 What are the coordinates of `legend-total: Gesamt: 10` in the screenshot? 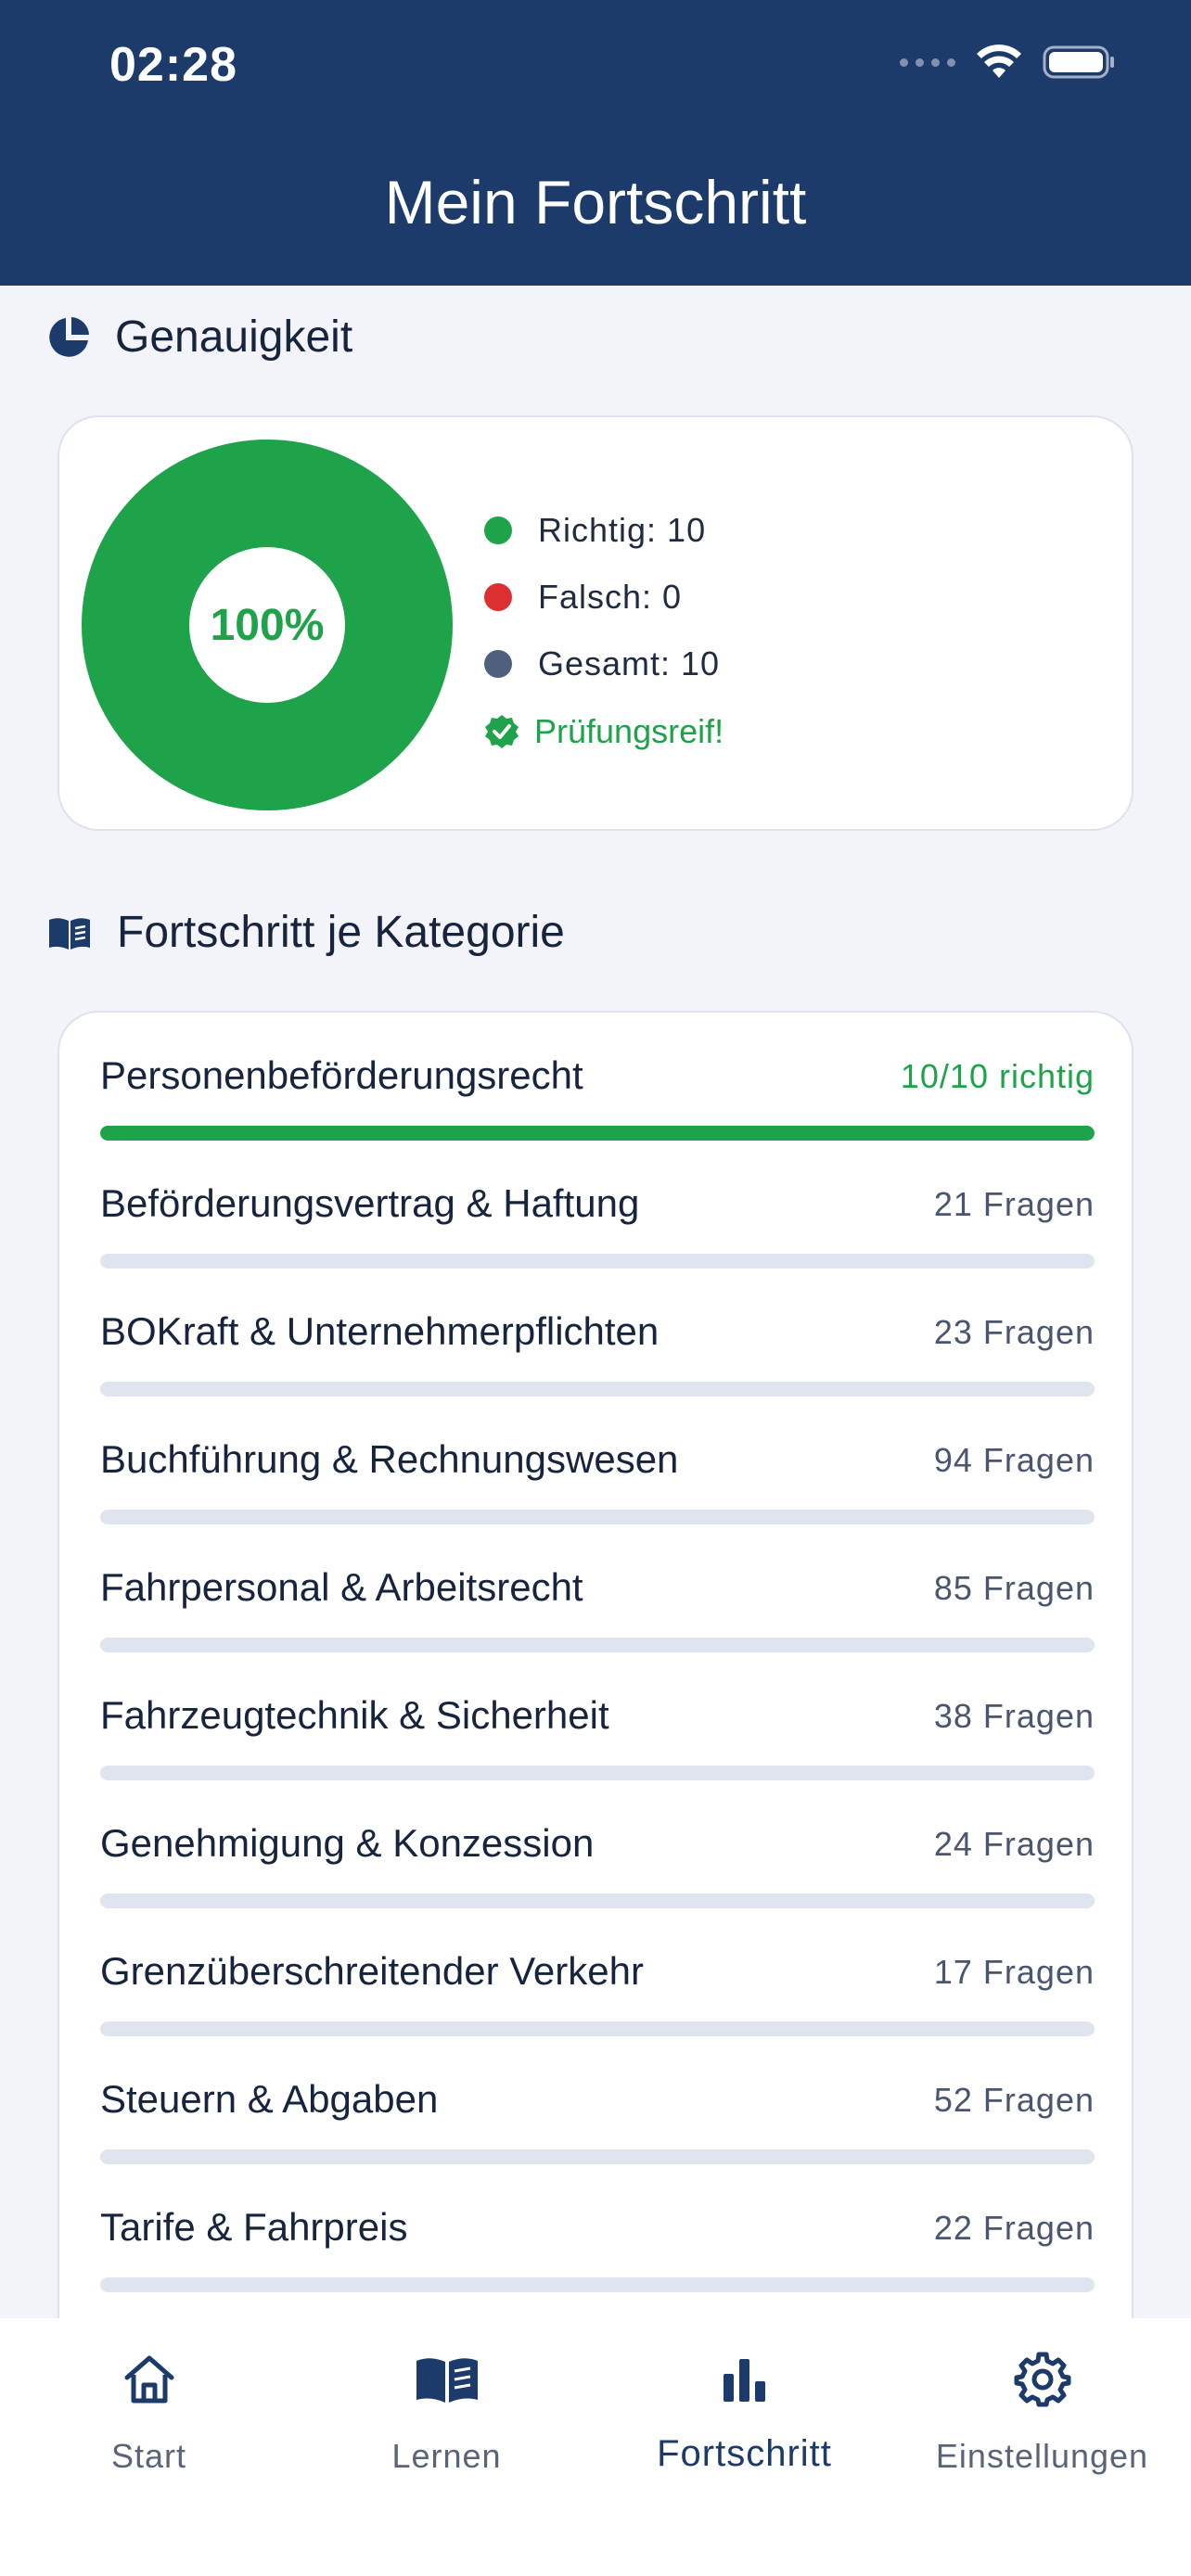 It's located at (604, 664).